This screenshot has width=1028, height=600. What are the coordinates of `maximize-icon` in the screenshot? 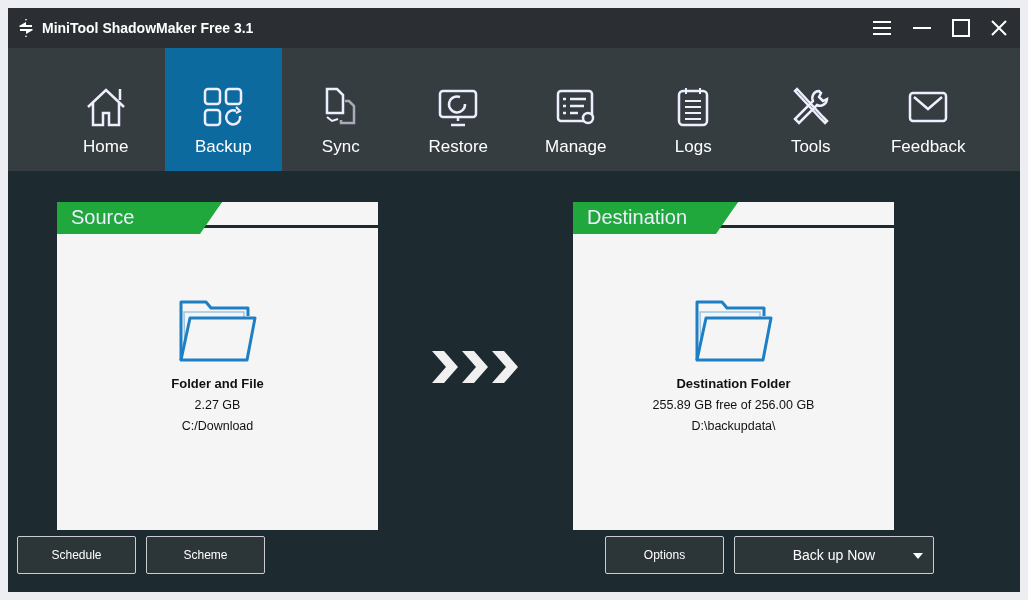 It's located at (961, 28).